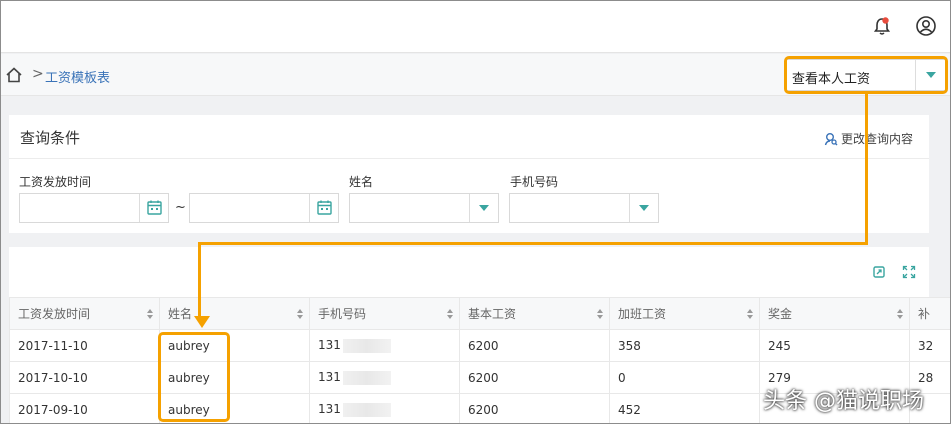 This screenshot has width=951, height=424. Describe the element at coordinates (194, 377) in the screenshot. I see `highlight-name-column` at that location.